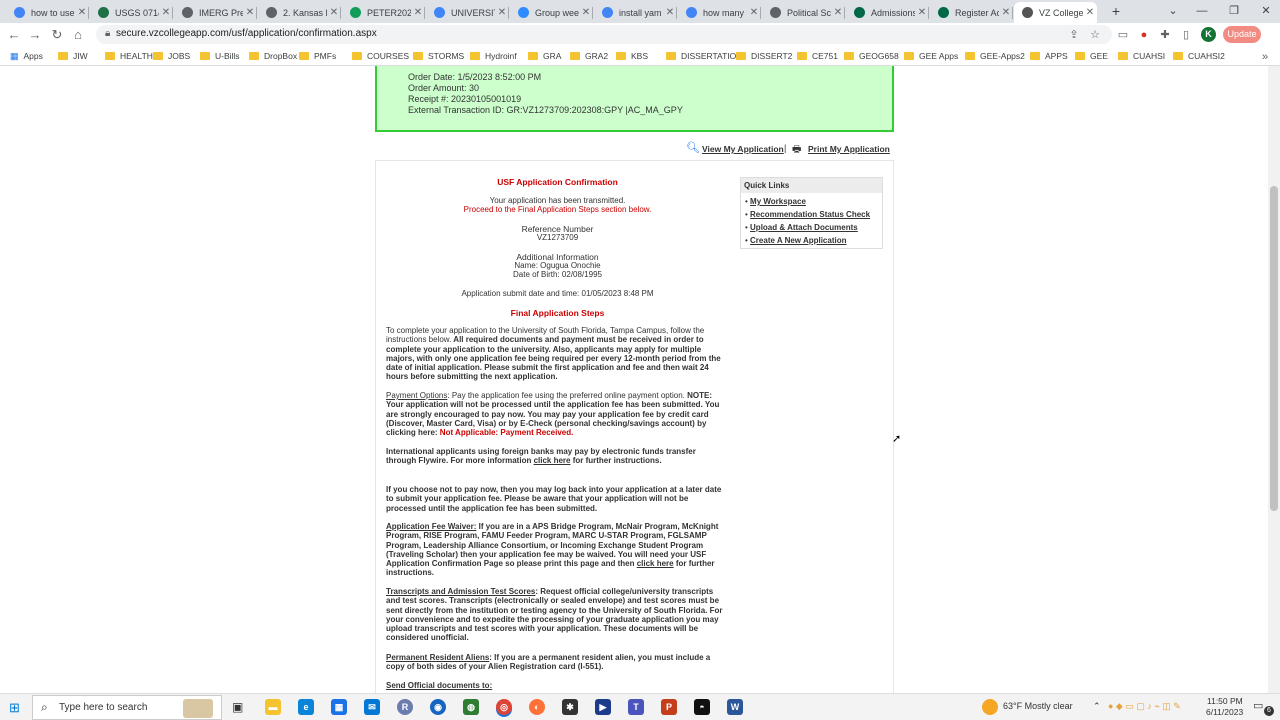 Image resolution: width=1280 pixels, height=720 pixels. I want to click on weather-text: 63°F Mostly clear, so click(1038, 706).